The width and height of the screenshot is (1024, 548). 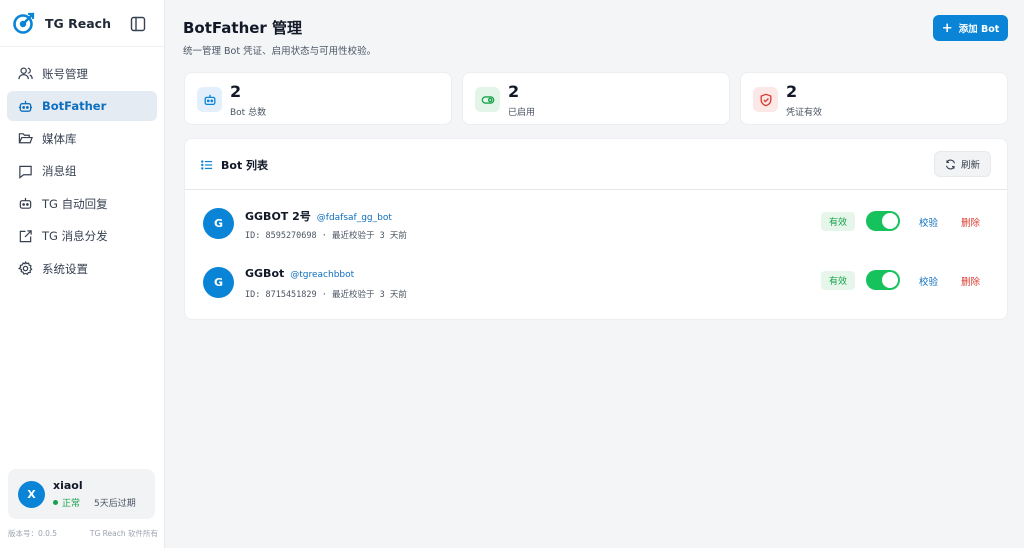 I want to click on user-name: xiaol, so click(x=68, y=485).